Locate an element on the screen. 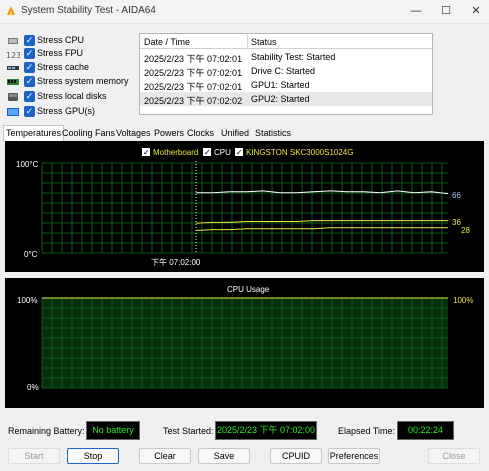 The width and height of the screenshot is (489, 471). log-row: 2025/2/23 下午 07:02:01 GPU1: Started is located at coordinates (286, 85).